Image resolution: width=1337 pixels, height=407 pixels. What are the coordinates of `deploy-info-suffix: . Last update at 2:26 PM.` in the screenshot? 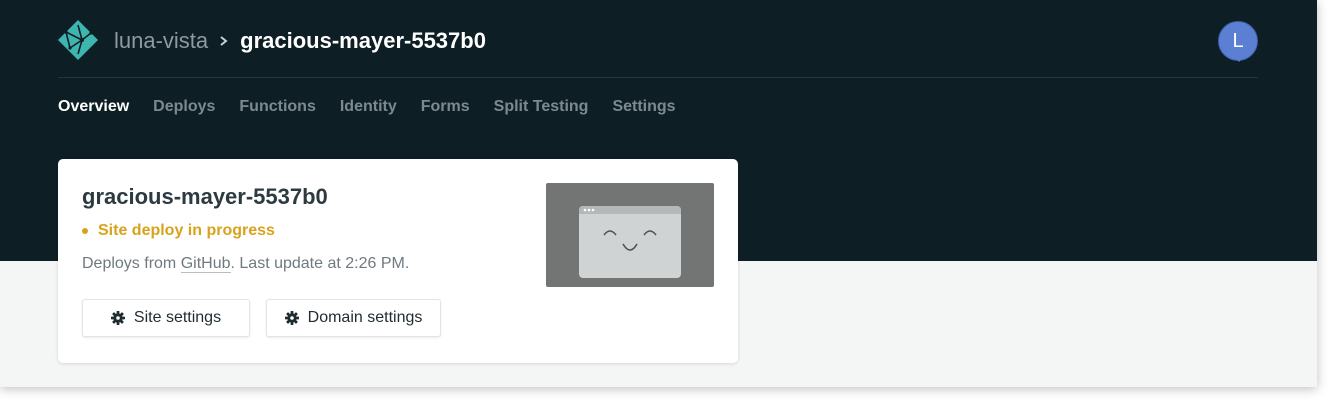 It's located at (320, 263).